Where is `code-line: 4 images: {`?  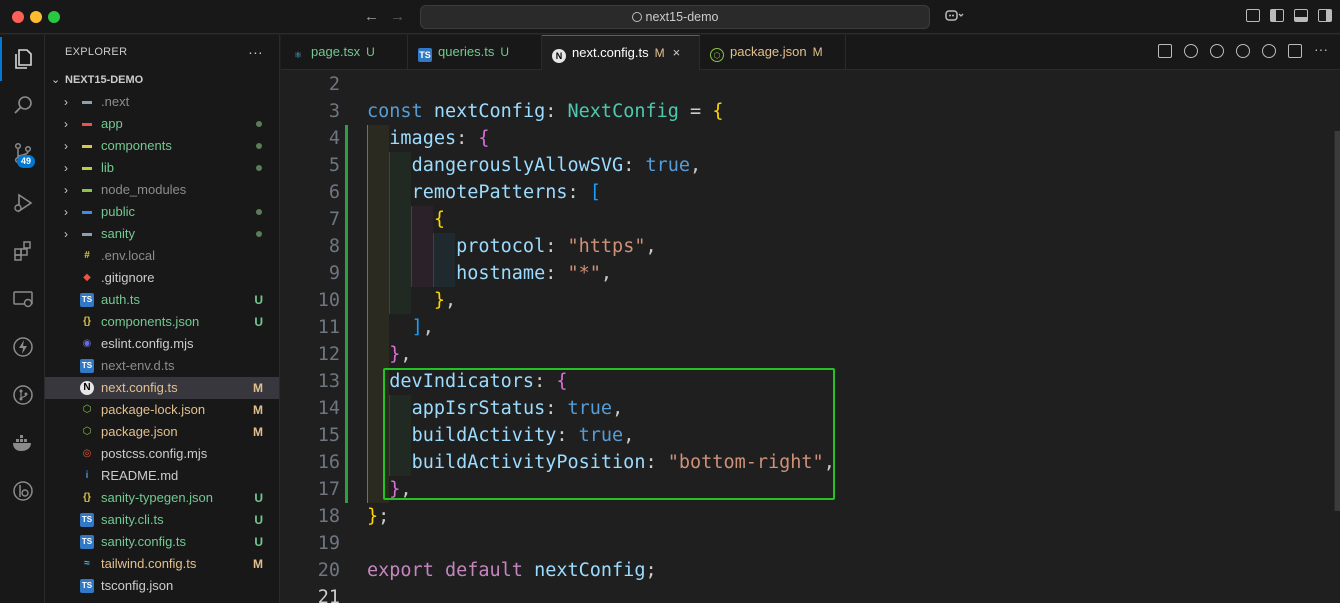
code-line: 4 images: { is located at coordinates (810, 138).